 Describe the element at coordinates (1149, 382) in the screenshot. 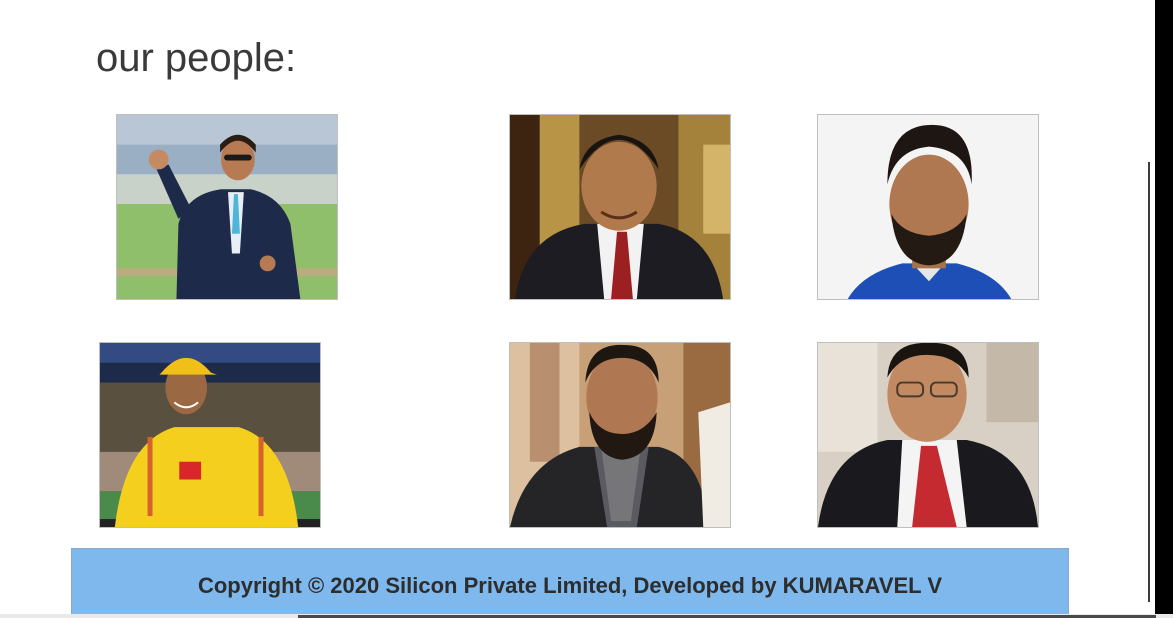

I see `scrollbar-track` at that location.